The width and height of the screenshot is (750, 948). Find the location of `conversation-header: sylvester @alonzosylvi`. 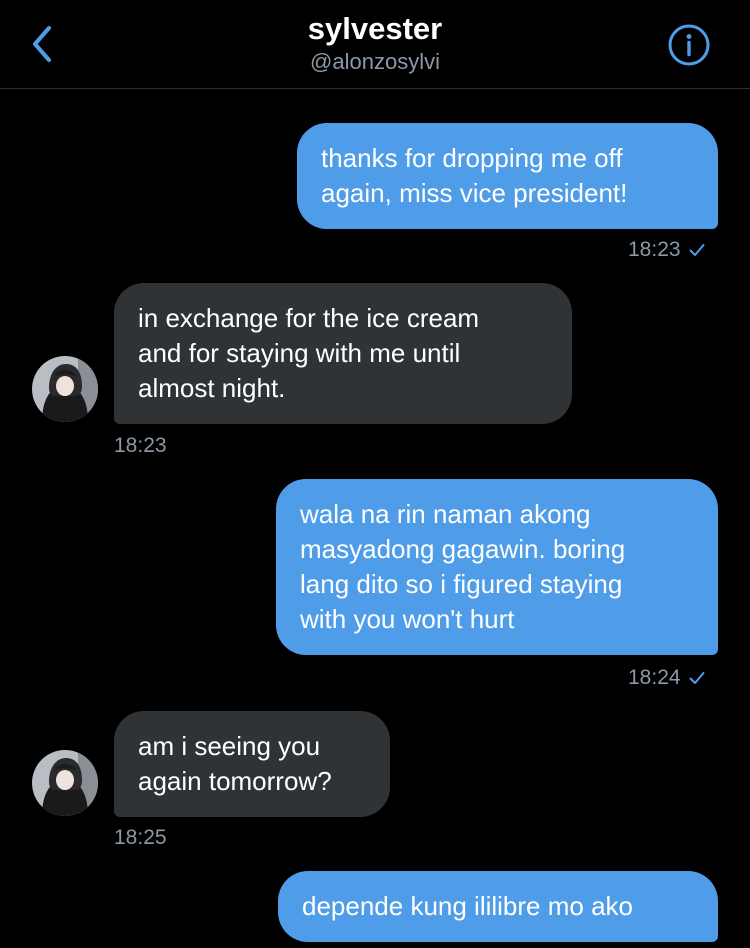

conversation-header: sylvester @alonzosylvi is located at coordinates (375, 44).